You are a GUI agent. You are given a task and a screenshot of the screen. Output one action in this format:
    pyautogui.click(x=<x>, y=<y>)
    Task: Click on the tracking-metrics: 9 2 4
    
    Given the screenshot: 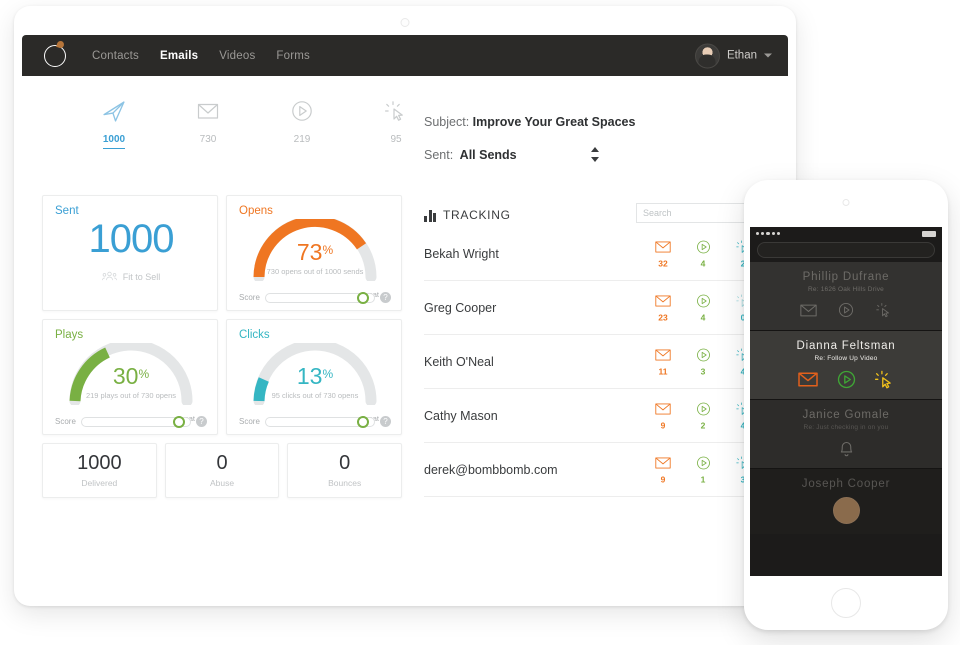 What is the action you would take?
    pyautogui.click(x=703, y=415)
    